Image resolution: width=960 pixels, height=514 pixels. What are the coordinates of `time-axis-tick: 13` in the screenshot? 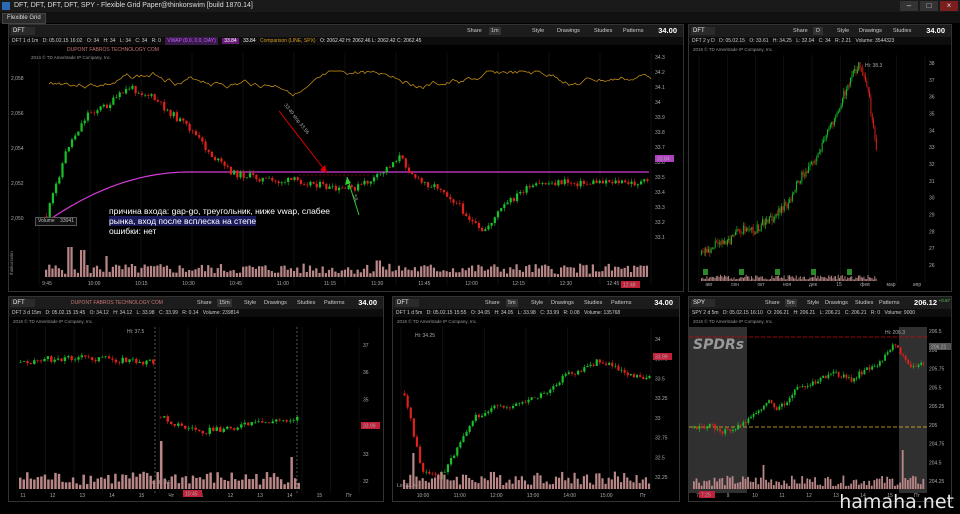 It's located at (836, 496).